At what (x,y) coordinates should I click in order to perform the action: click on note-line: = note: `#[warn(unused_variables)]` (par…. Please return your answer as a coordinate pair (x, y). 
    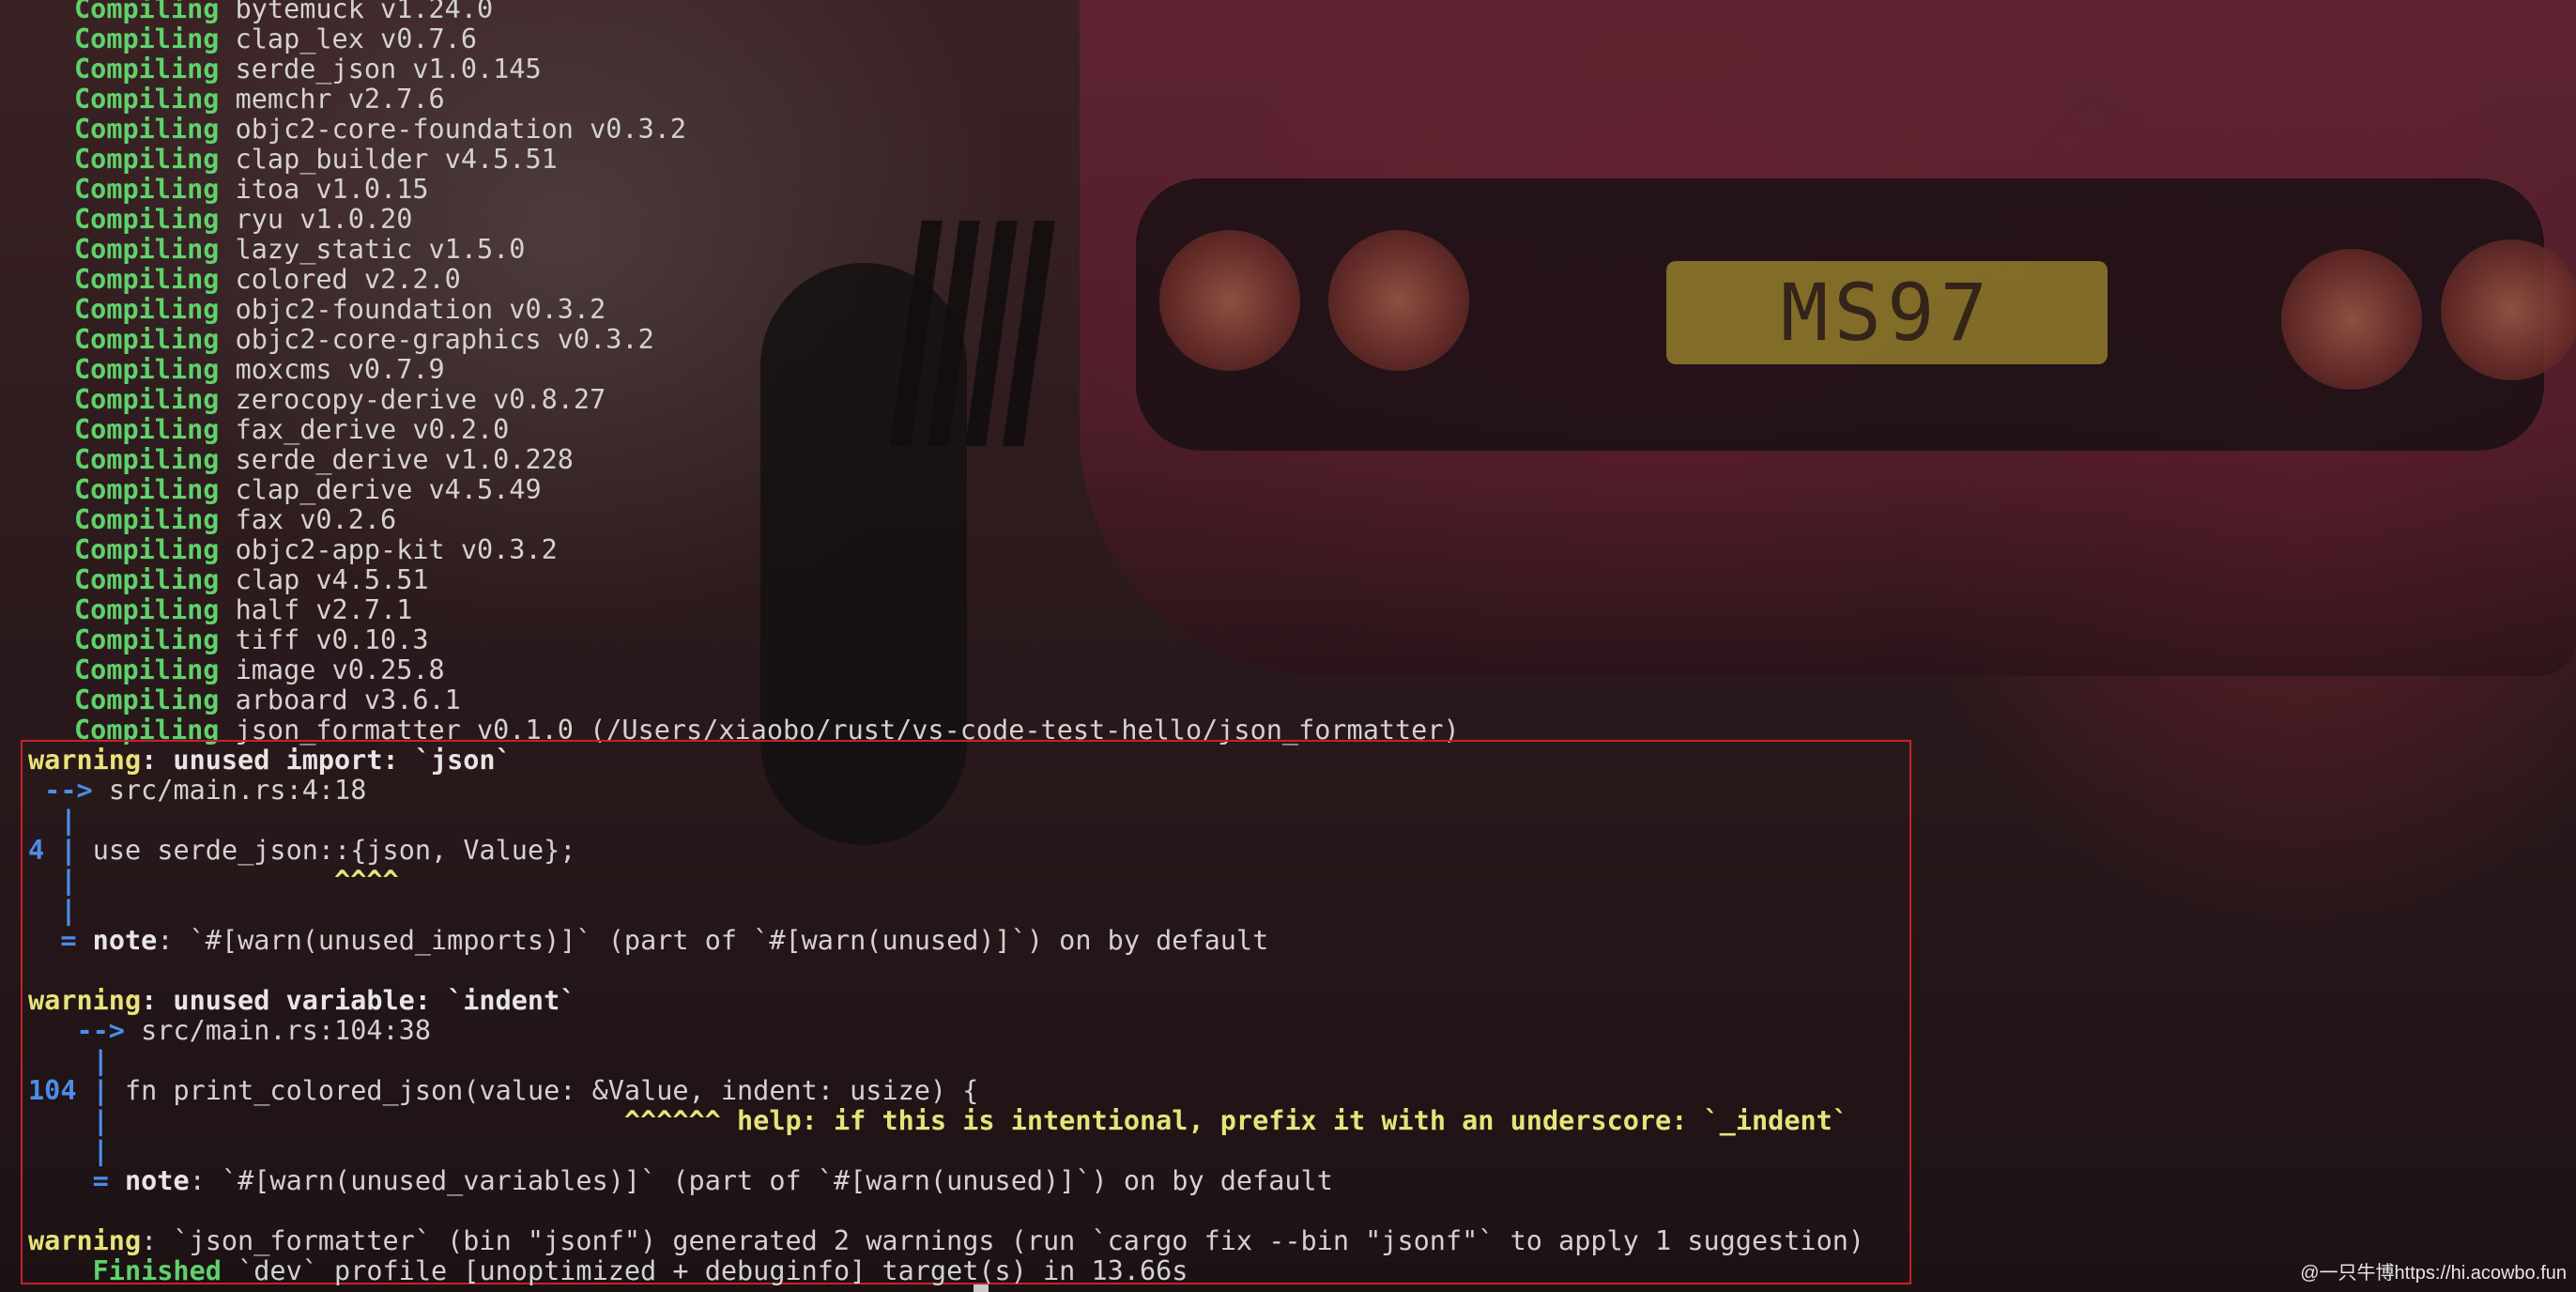
    Looking at the image, I should click on (713, 1181).